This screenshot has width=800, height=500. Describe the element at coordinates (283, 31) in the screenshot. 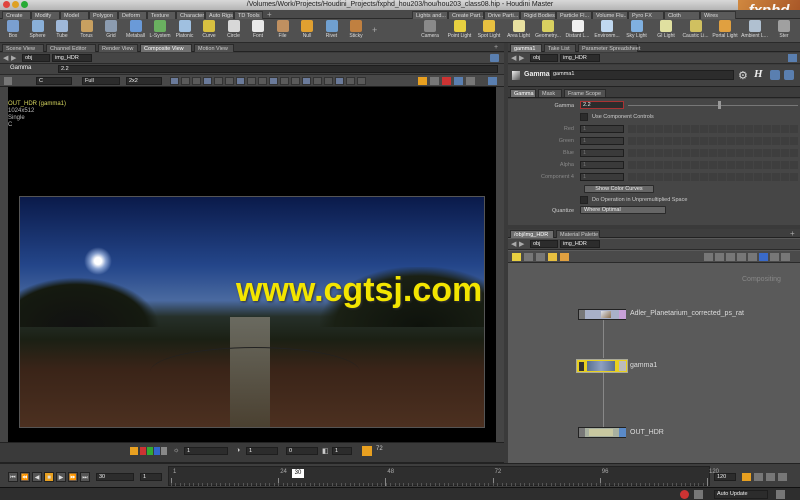

I see `shelf-tool-file: File` at that location.